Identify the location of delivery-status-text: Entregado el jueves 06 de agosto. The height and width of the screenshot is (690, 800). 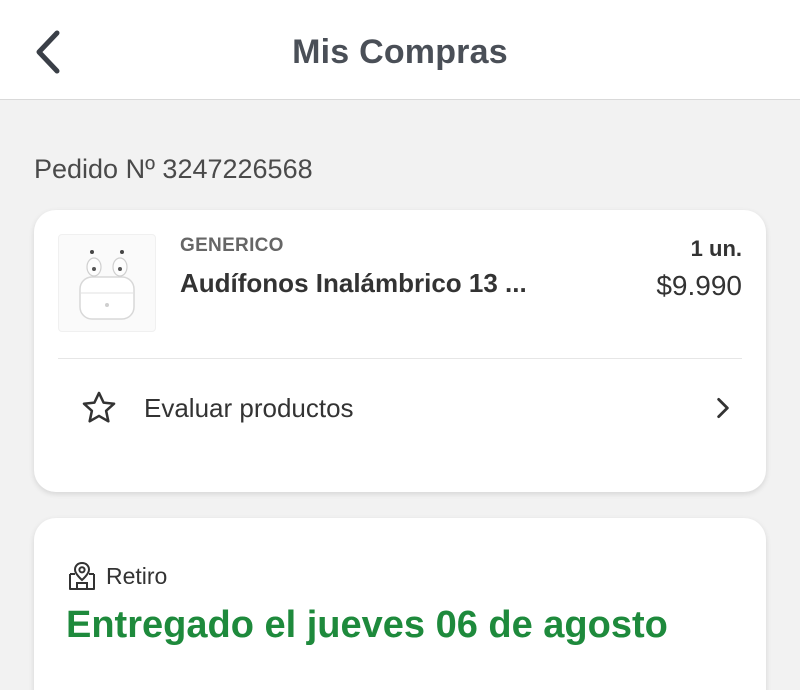
(367, 625).